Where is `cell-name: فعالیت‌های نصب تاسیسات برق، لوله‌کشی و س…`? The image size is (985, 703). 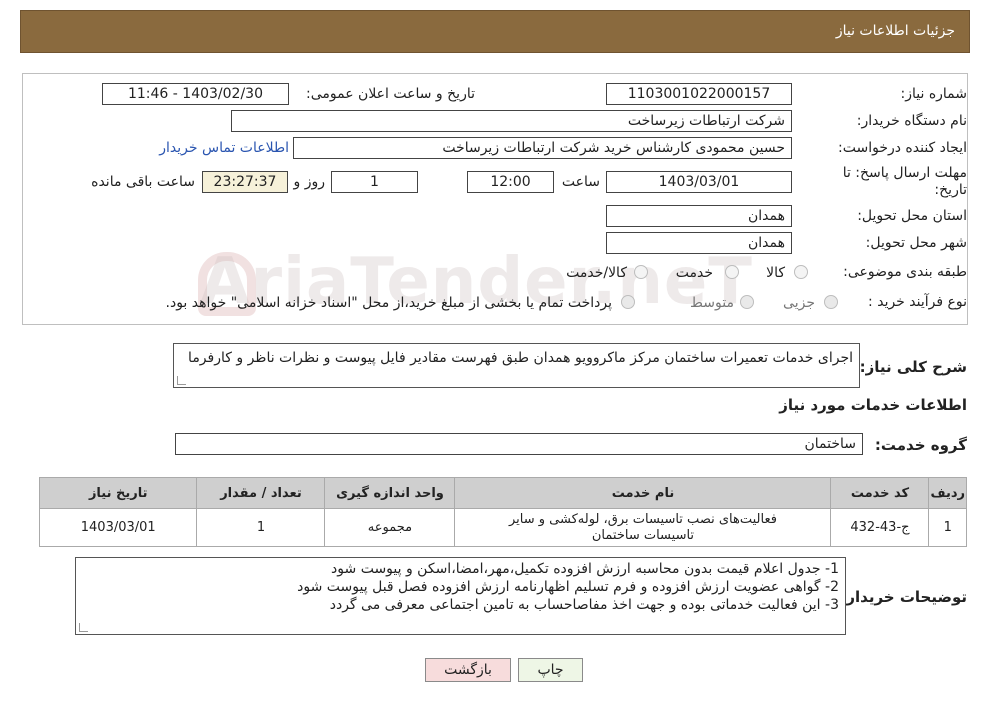 cell-name: فعالیت‌های نصب تاسیسات برق، لوله‌کشی و س… is located at coordinates (643, 527).